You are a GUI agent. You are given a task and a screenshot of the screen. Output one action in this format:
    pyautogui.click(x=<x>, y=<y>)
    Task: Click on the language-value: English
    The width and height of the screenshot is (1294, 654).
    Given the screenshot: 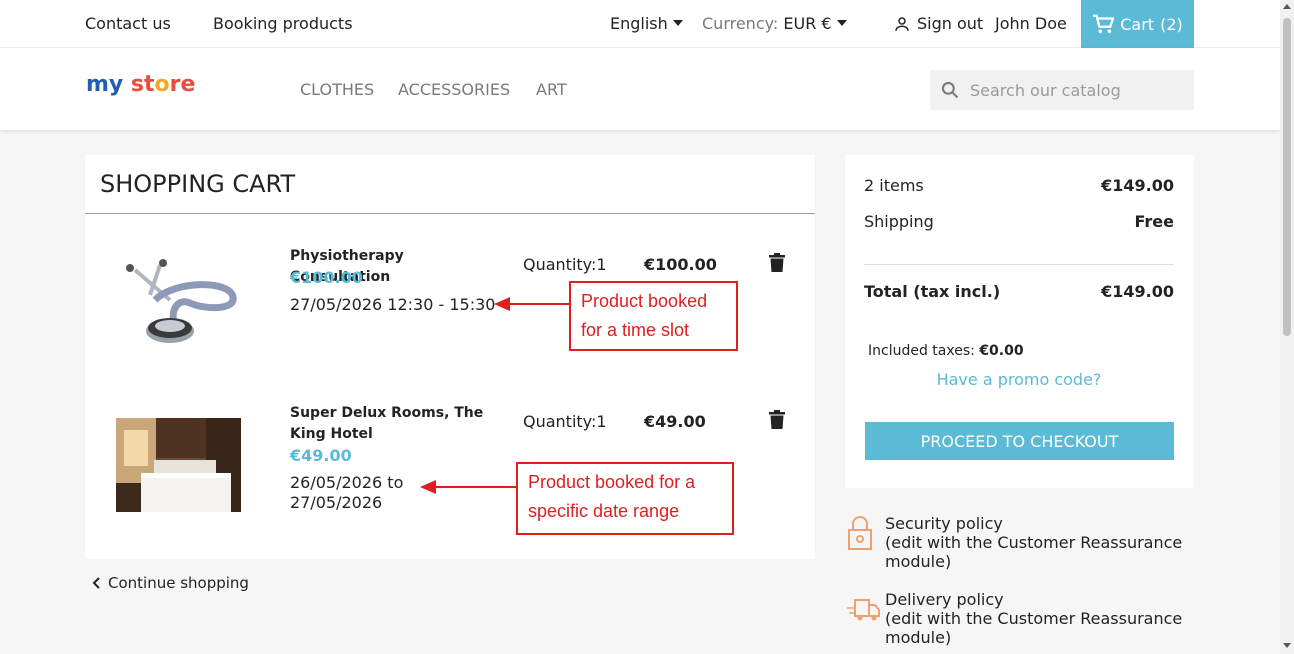 What is the action you would take?
    pyautogui.click(x=639, y=23)
    